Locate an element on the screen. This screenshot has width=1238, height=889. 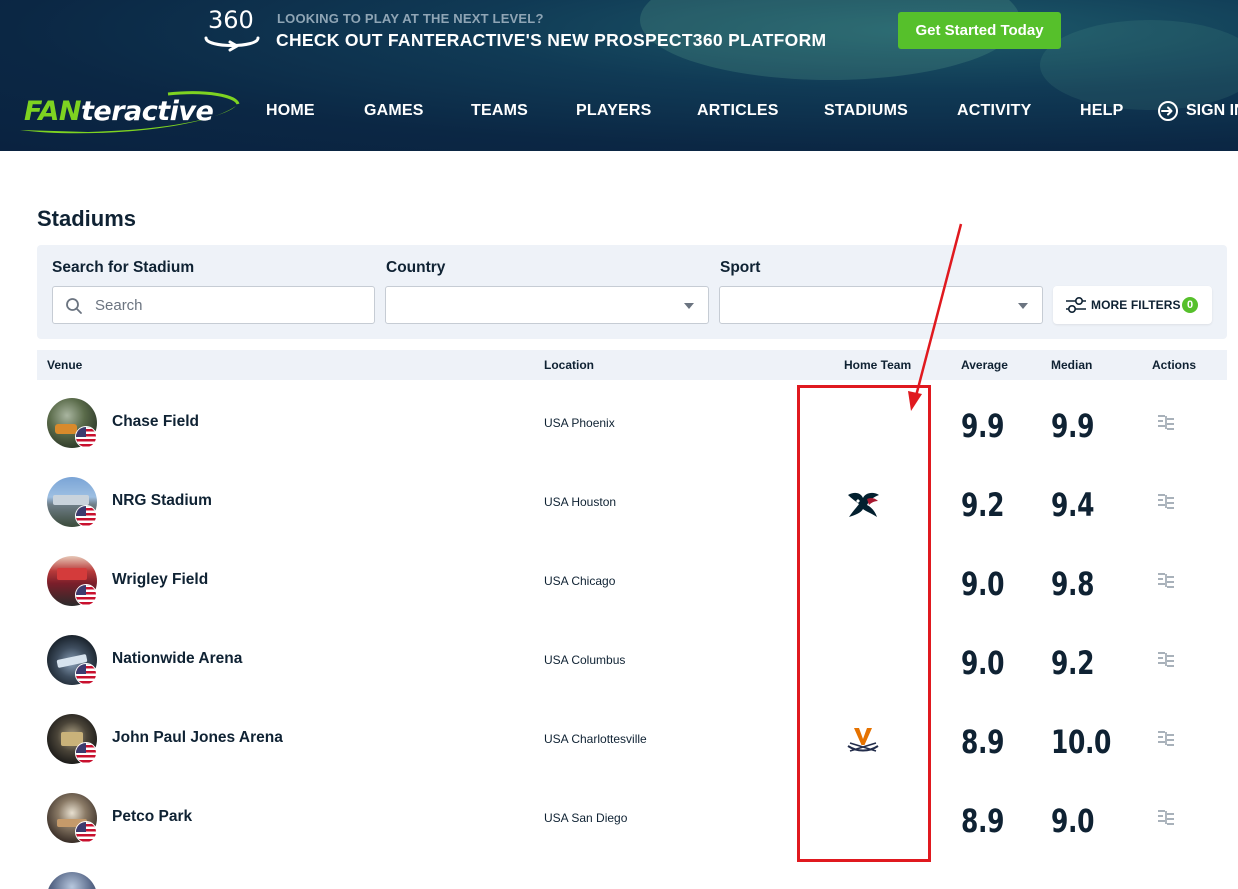
prospect360-number: 360 is located at coordinates (231, 20).